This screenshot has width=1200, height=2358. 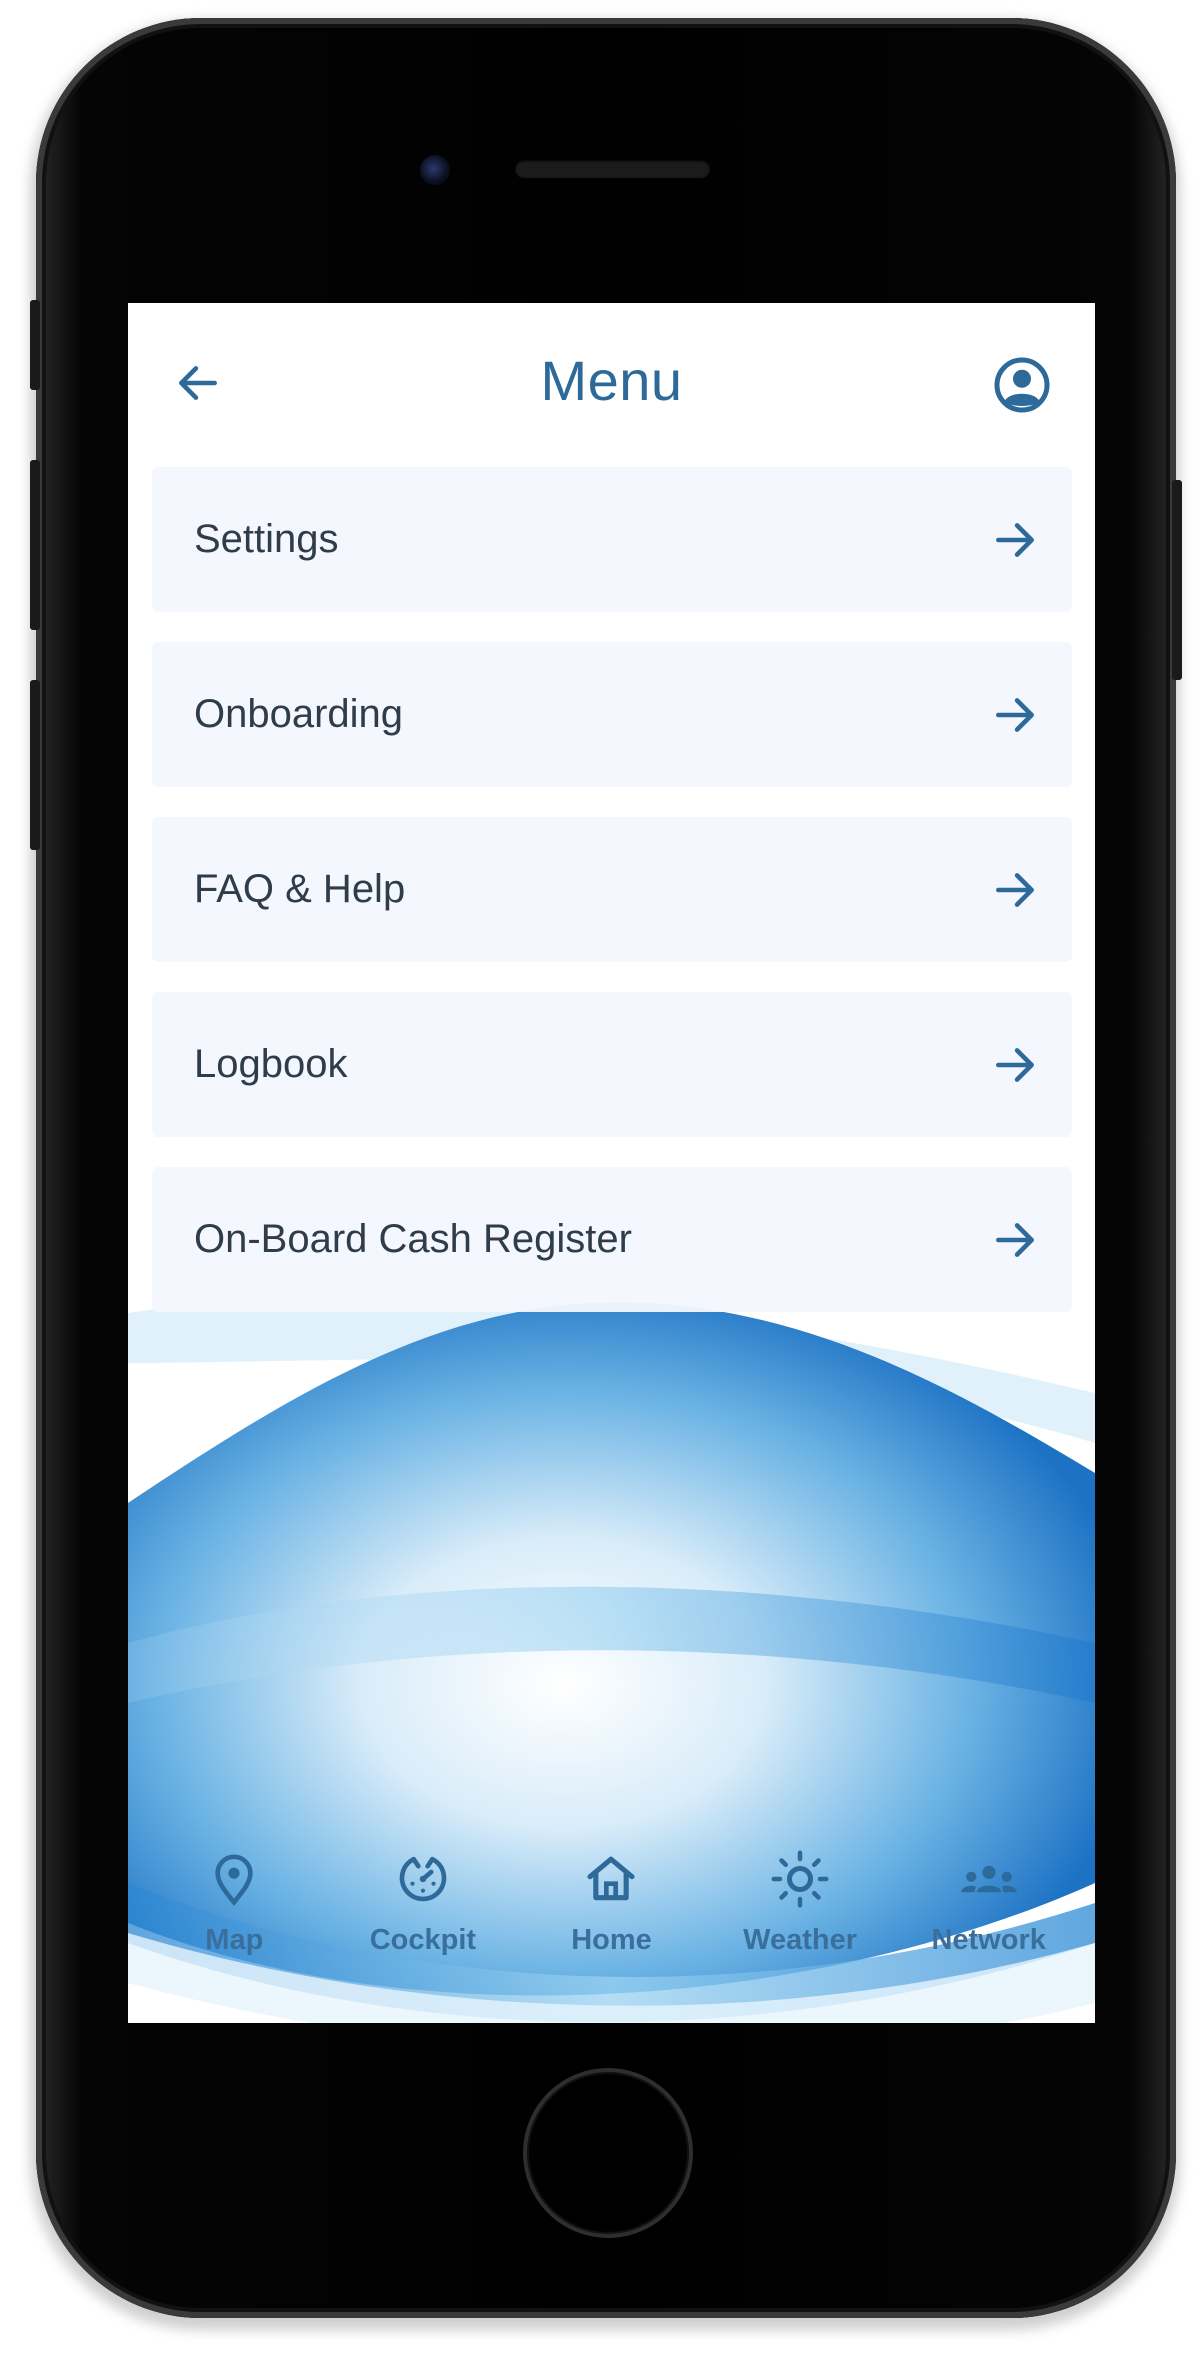 What do you see at coordinates (612, 889) in the screenshot?
I see `menu-item-faq-help: FAQ & Help` at bounding box center [612, 889].